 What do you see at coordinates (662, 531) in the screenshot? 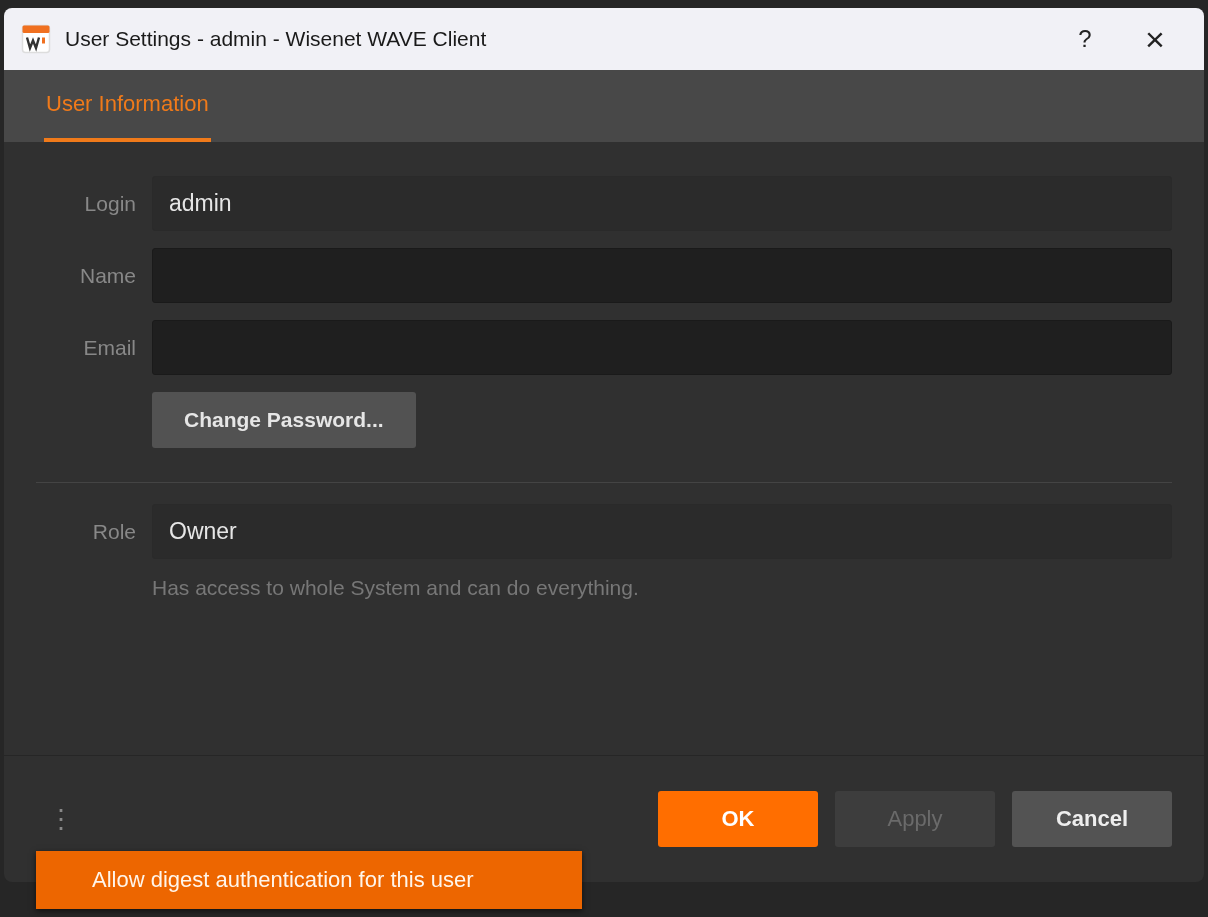
I see `role-field: Owner` at bounding box center [662, 531].